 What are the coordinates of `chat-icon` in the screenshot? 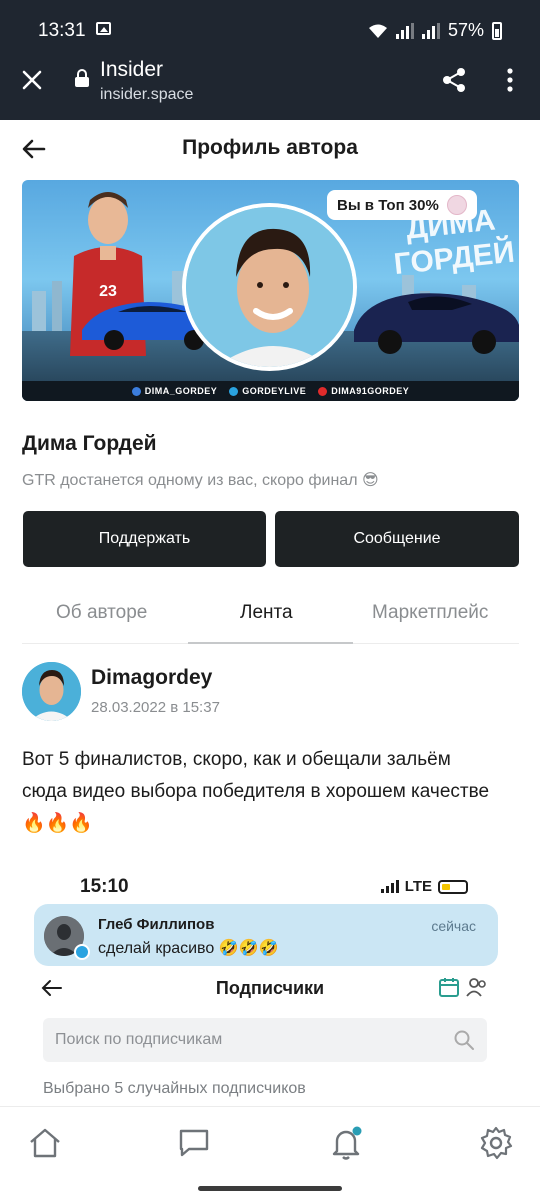 It's located at (194, 1143).